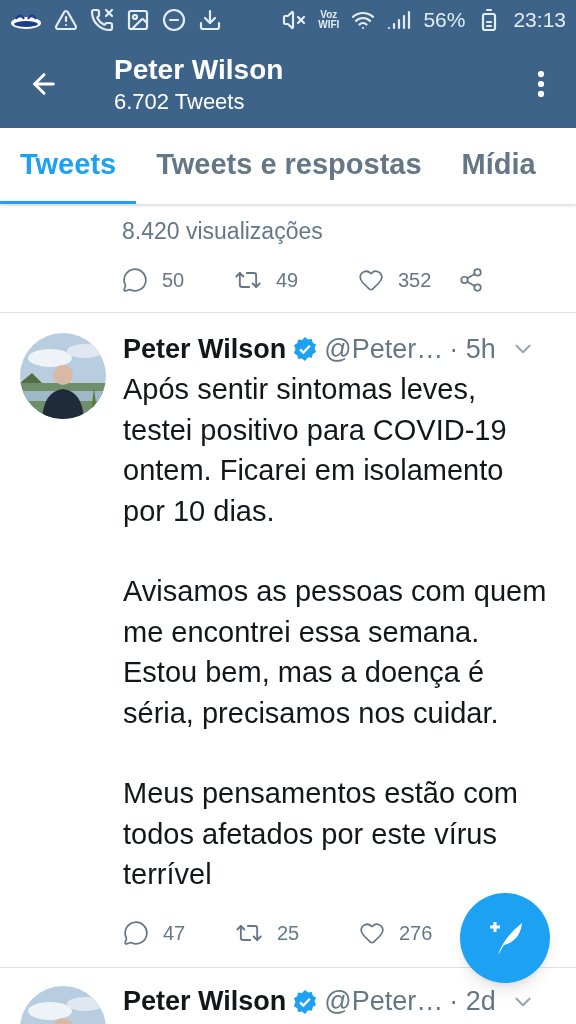 This screenshot has width=576, height=1024. What do you see at coordinates (472, 349) in the screenshot?
I see `tweet-time: · 5h` at bounding box center [472, 349].